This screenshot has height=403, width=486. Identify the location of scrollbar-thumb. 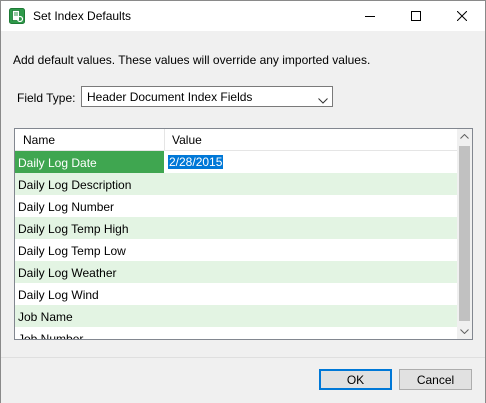
(464, 233).